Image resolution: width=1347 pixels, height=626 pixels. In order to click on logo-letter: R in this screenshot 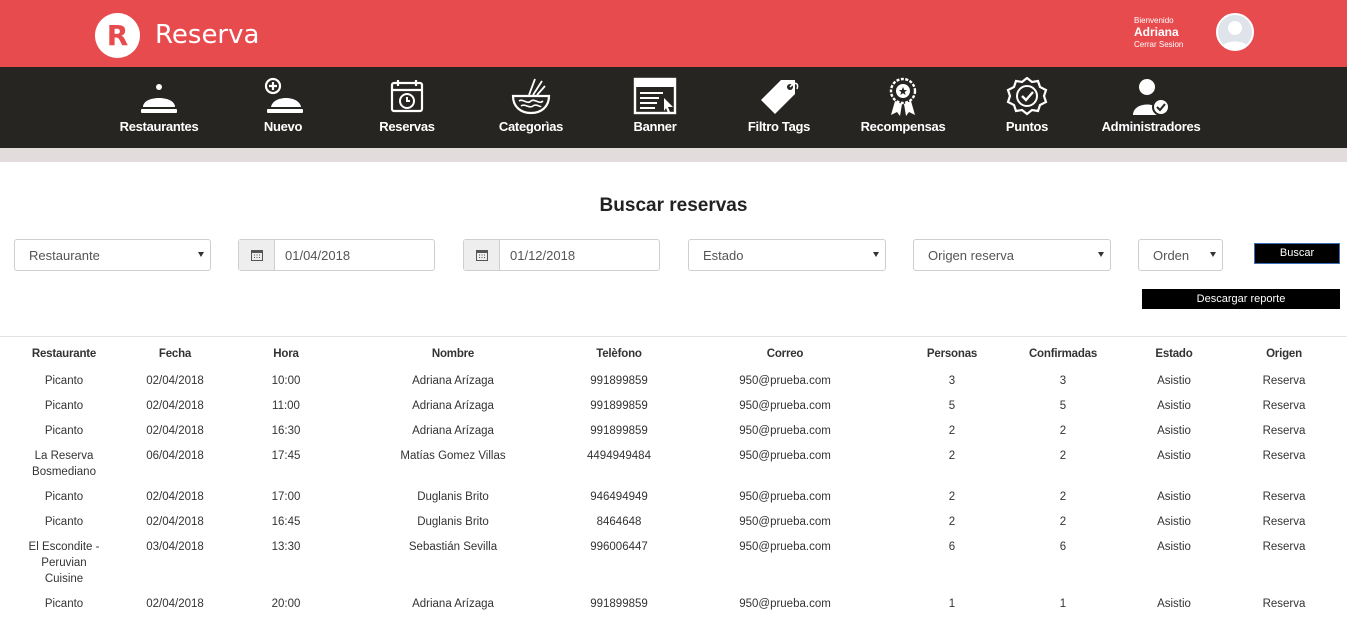, I will do `click(117, 35)`.